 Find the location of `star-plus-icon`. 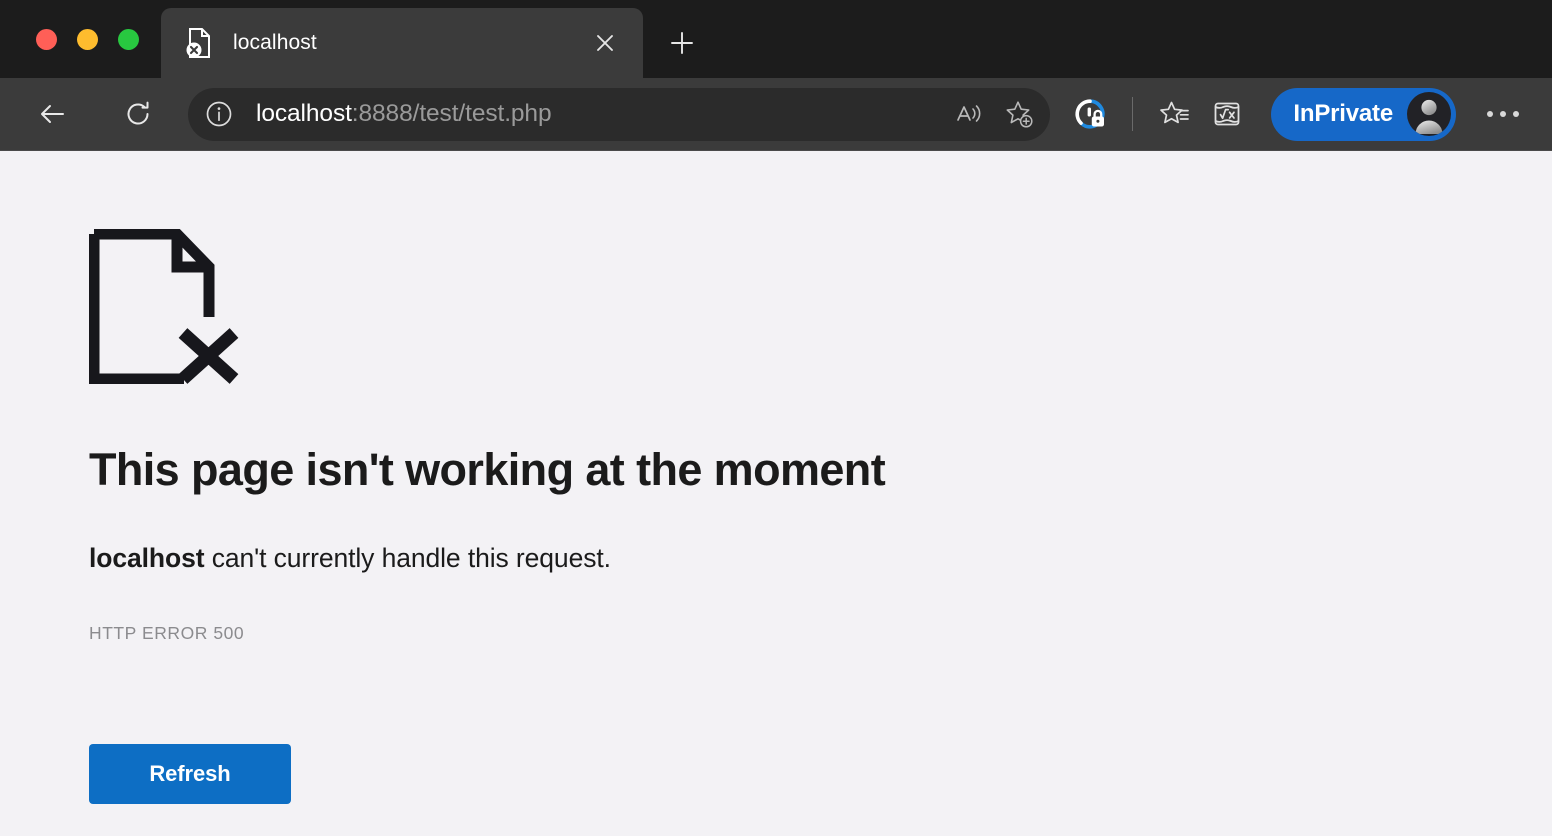

star-plus-icon is located at coordinates (1019, 114).